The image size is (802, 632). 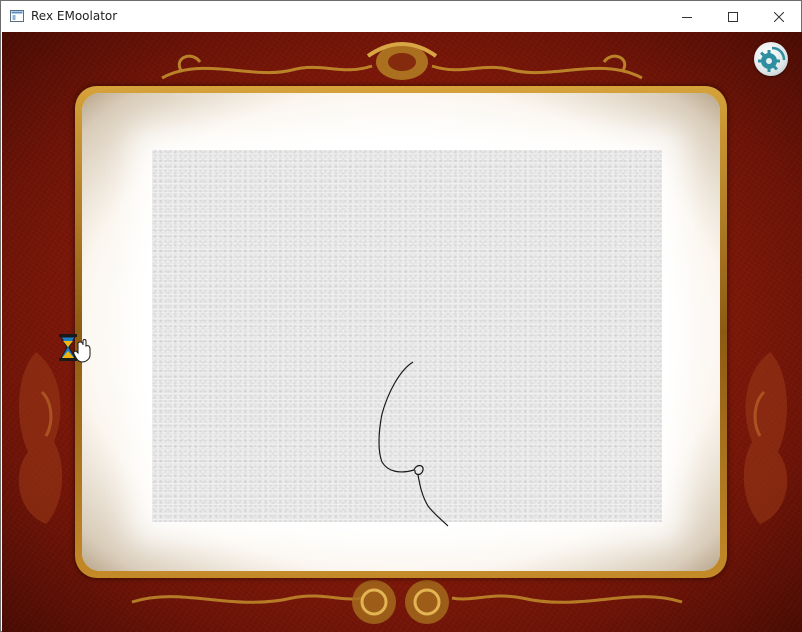 I want to click on gear-icon, so click(x=772, y=59).